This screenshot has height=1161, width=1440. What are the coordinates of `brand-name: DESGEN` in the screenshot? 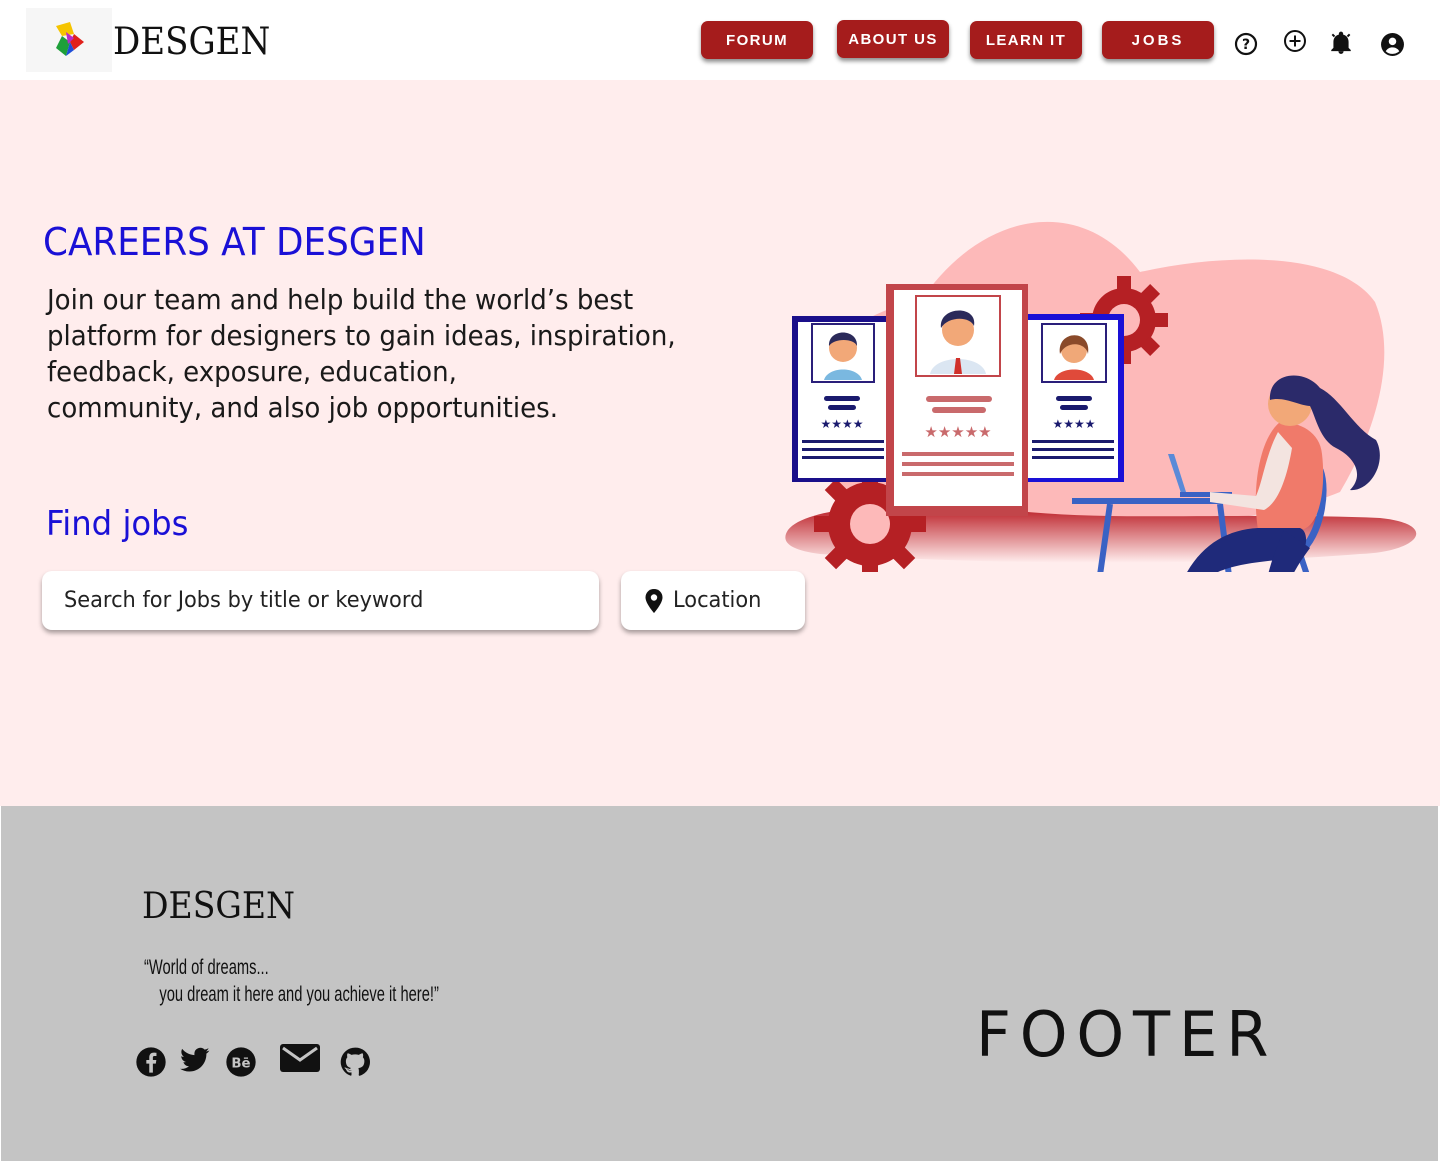 It's located at (192, 41).